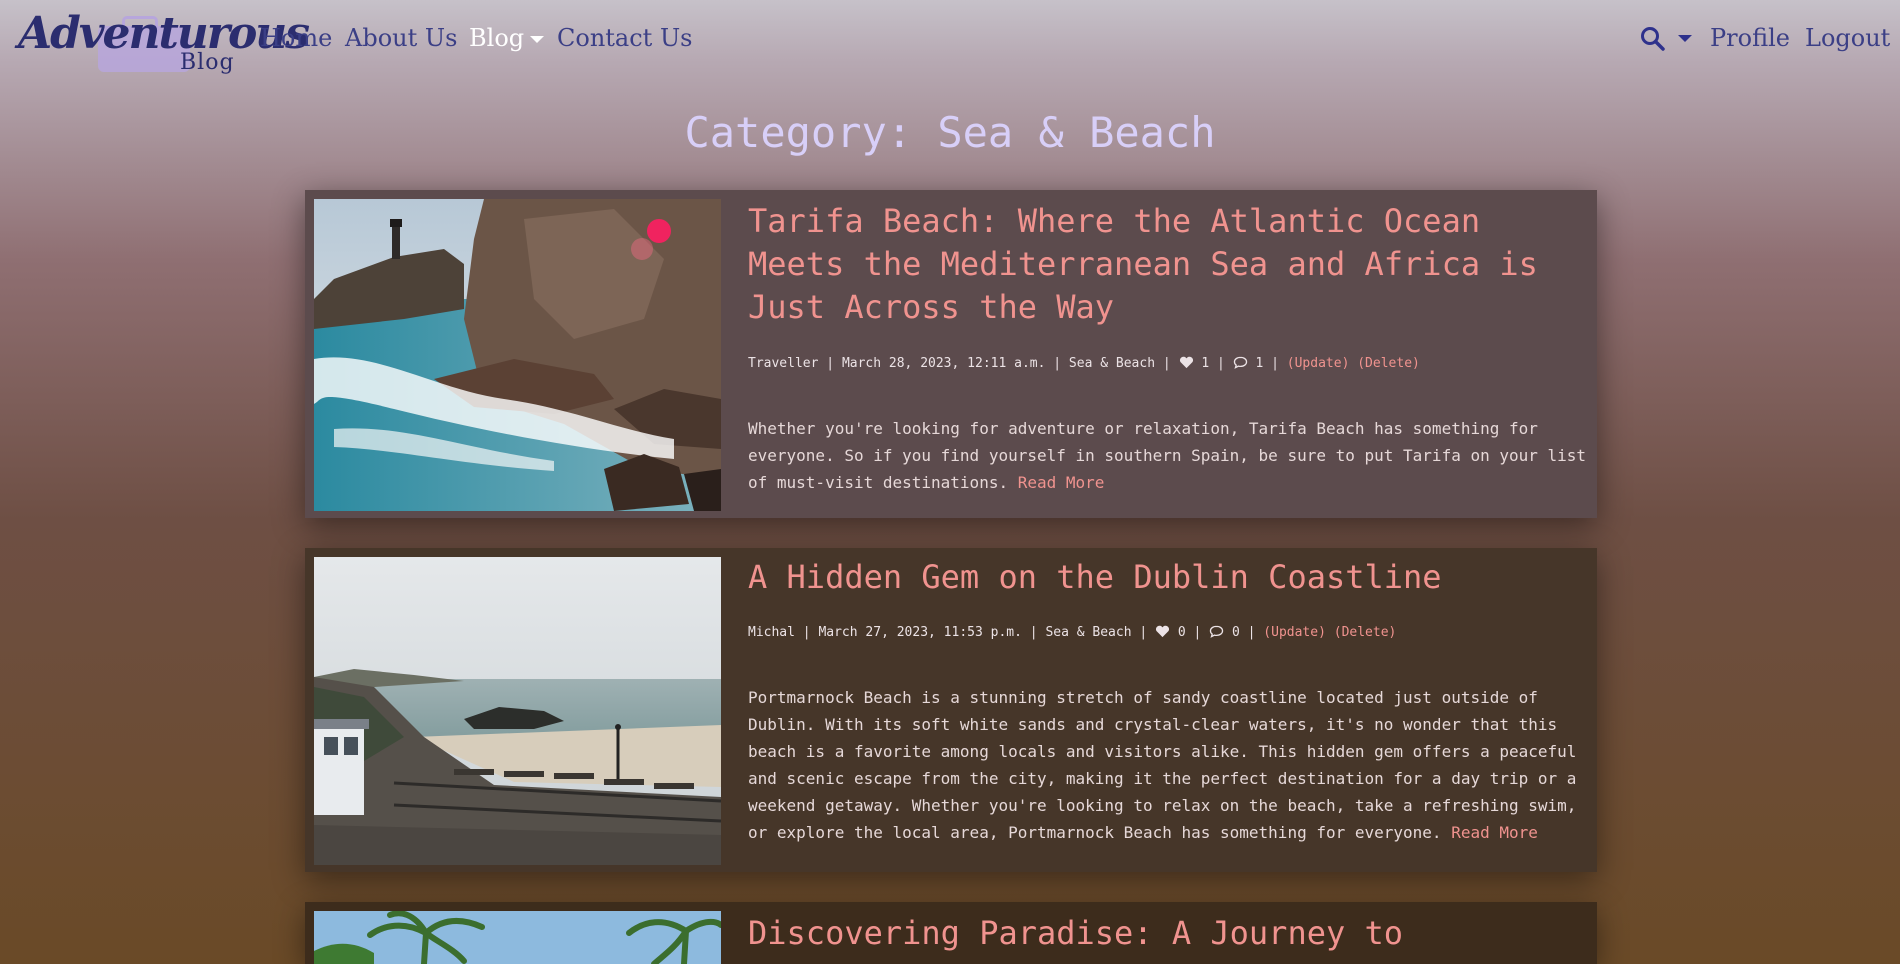 The height and width of the screenshot is (964, 1900). Describe the element at coordinates (624, 38) in the screenshot. I see `nav-contact: Contact Us` at that location.